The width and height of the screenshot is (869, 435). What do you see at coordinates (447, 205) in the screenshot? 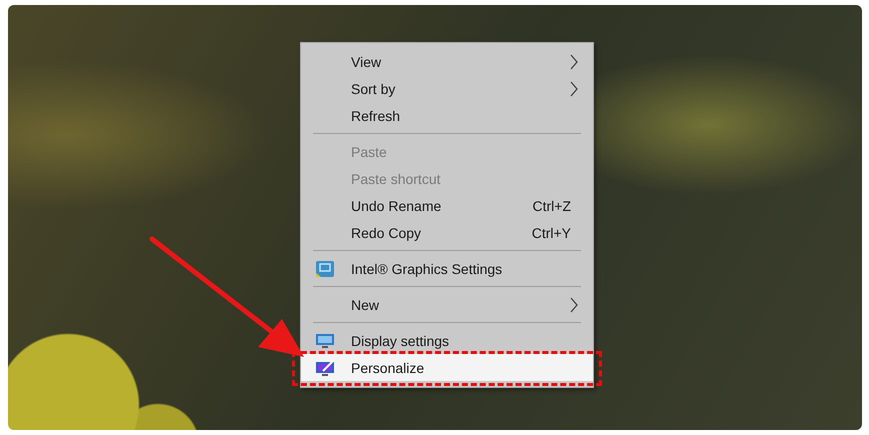
I see `menu-item: Undo Rename Ctrl+Z` at bounding box center [447, 205].